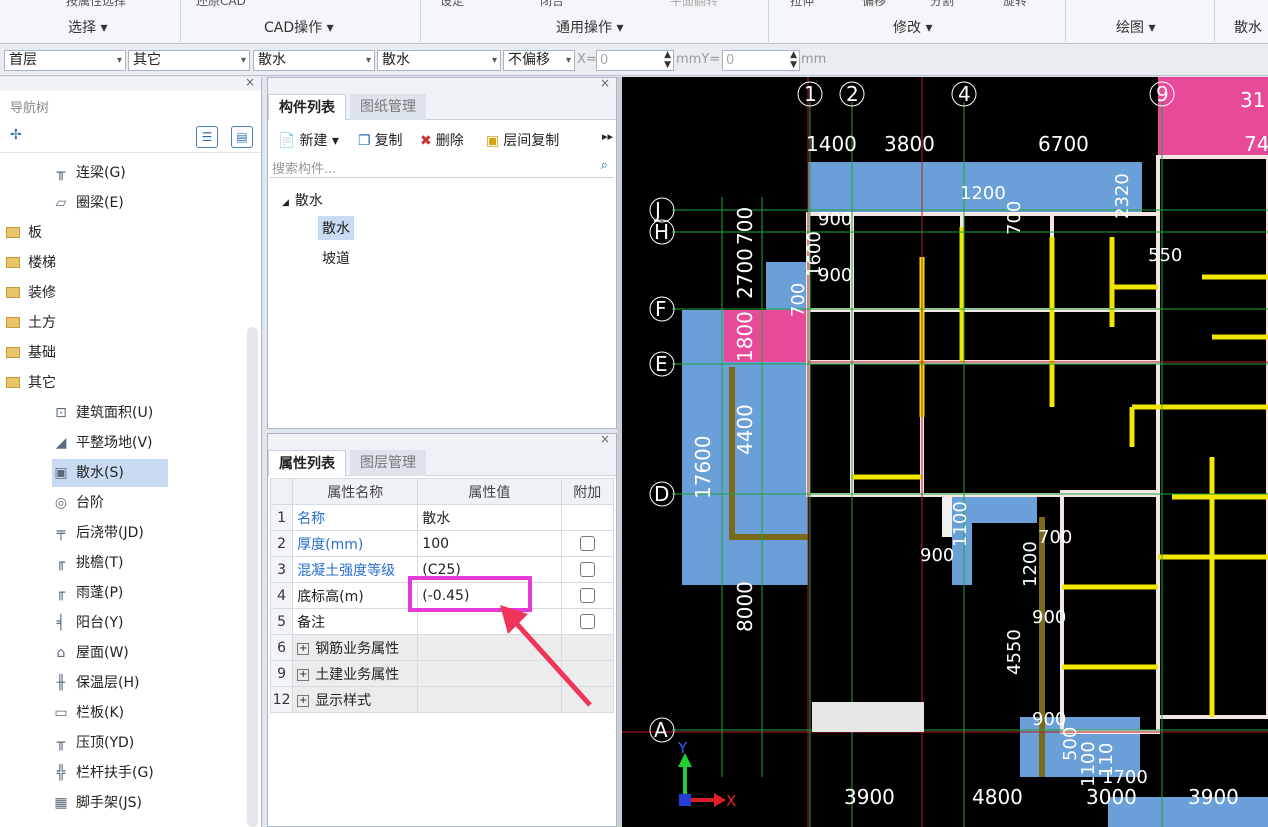 The image size is (1268, 827). What do you see at coordinates (272, 60) in the screenshot?
I see `type-select-value: 散水` at bounding box center [272, 60].